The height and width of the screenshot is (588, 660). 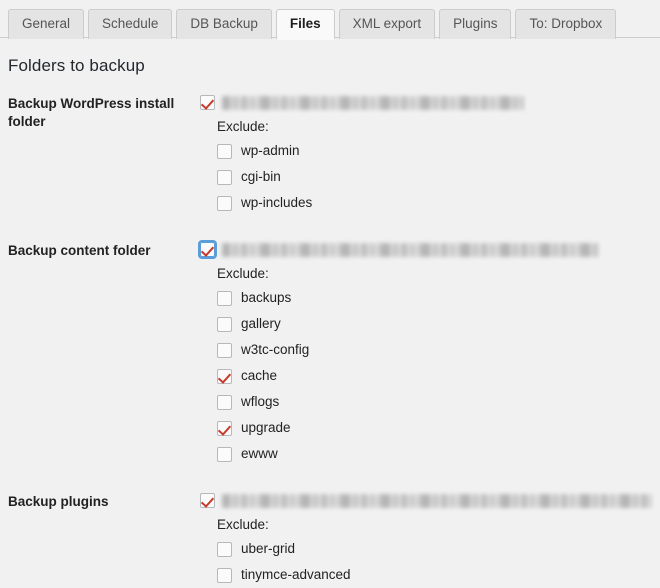 What do you see at coordinates (438, 203) in the screenshot?
I see `exclude-item: wp-includes` at bounding box center [438, 203].